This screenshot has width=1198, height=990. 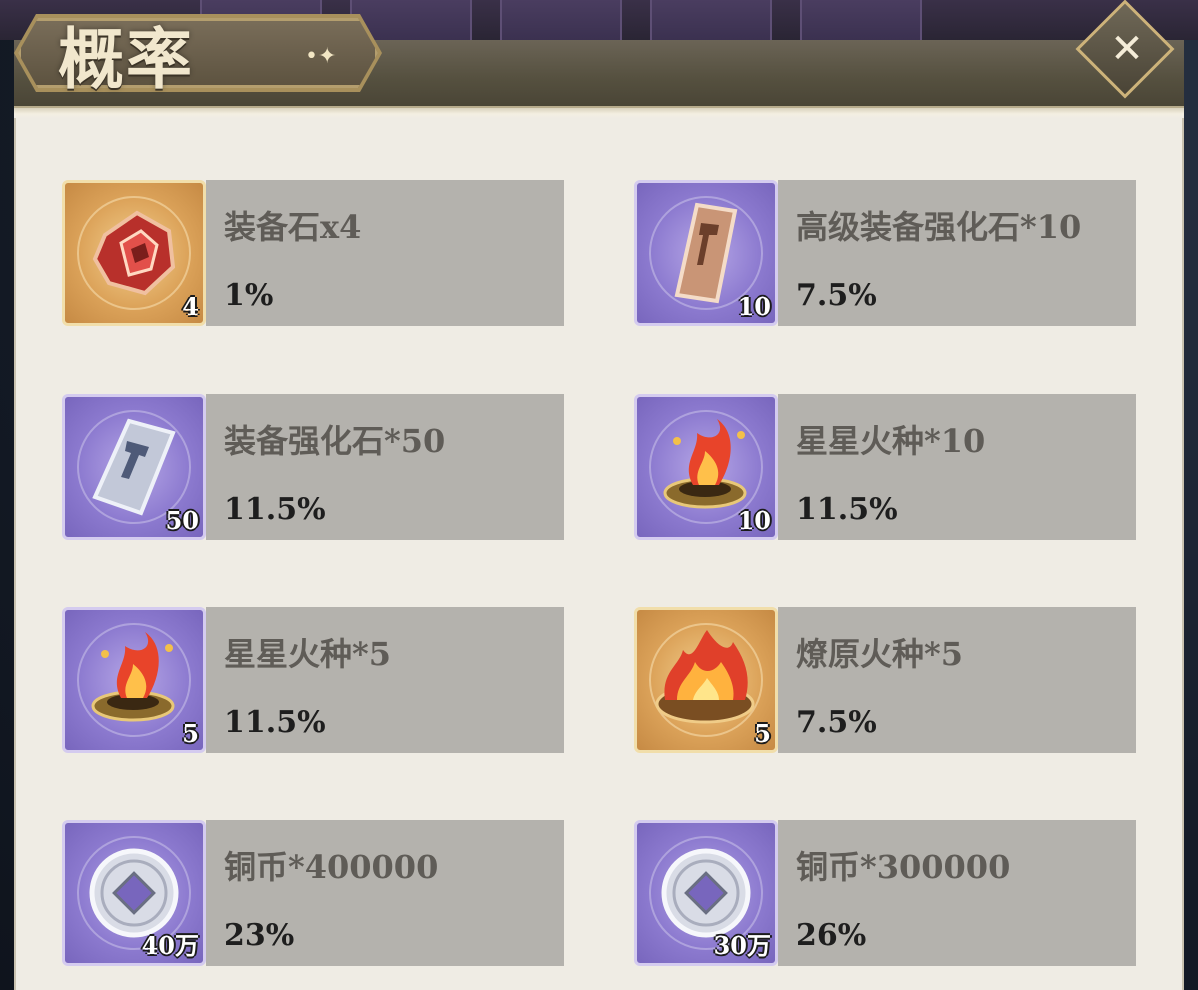 I want to click on header-divider, so click(x=599, y=112).